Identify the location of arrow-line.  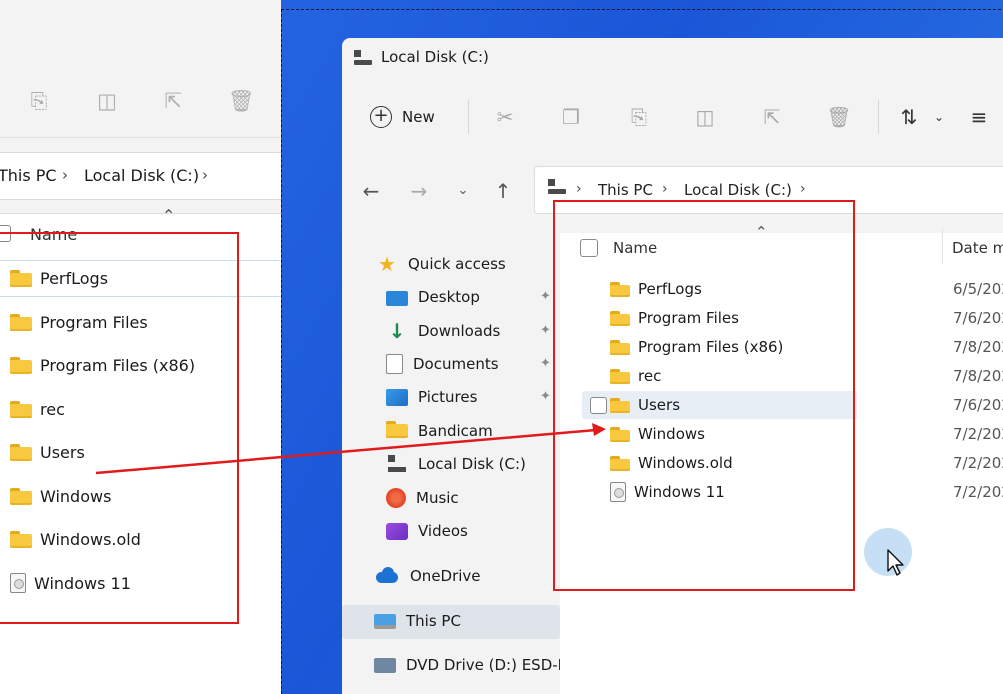
(346, 451).